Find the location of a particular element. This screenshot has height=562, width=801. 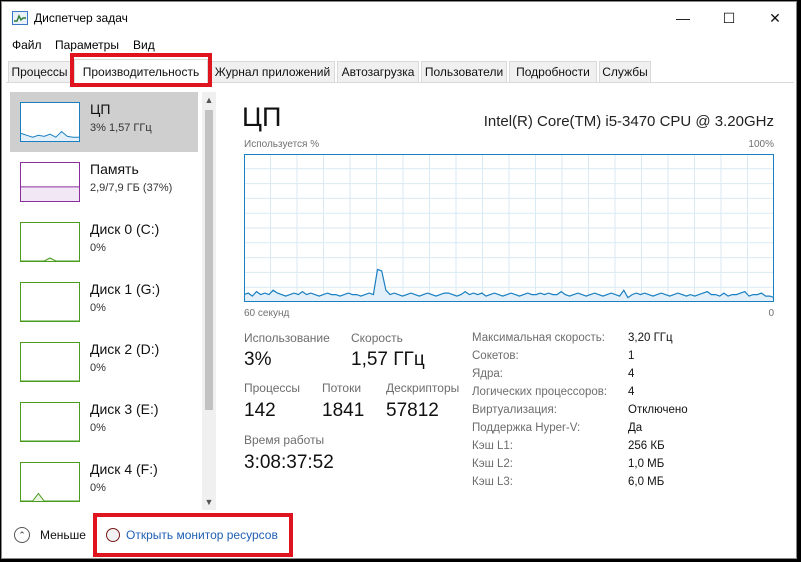

fewer-details-button: Меньше is located at coordinates (63, 535).